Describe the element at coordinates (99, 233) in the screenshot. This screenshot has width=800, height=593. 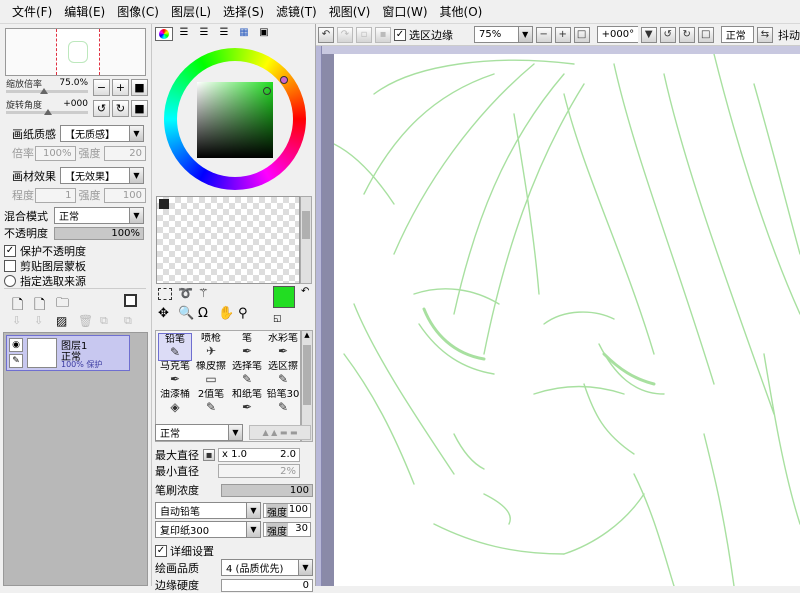
I see `opacity-slider: 100%` at that location.